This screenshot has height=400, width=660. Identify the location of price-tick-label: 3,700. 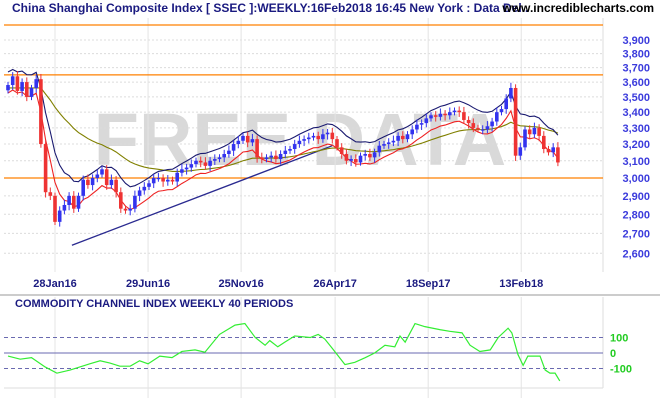
(636, 69).